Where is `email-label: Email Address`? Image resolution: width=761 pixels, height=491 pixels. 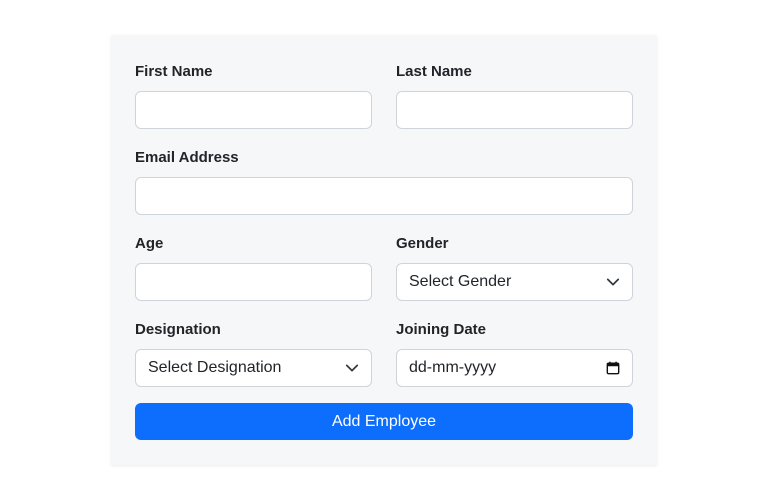
email-label: Email Address is located at coordinates (187, 157).